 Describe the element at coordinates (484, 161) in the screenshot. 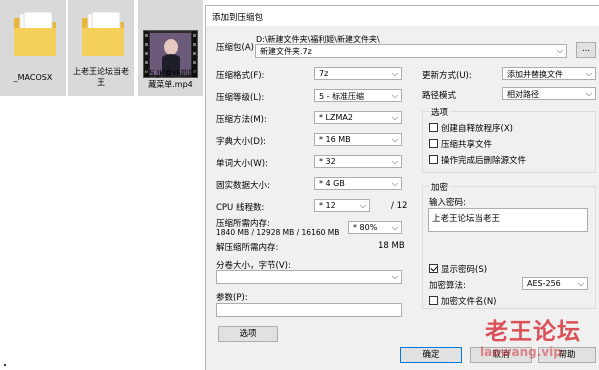

I see `delete-after-label: 操作完成后删除源文件` at that location.